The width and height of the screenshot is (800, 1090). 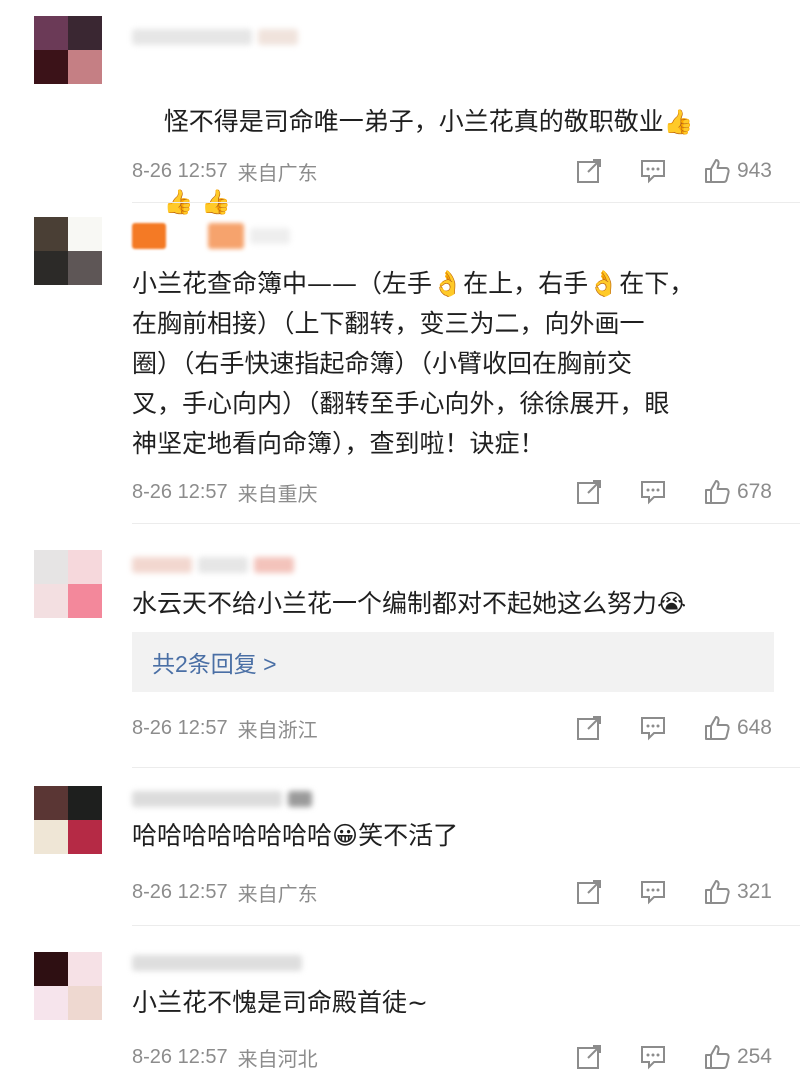 What do you see at coordinates (754, 170) in the screenshot?
I see `like-count: 943` at bounding box center [754, 170].